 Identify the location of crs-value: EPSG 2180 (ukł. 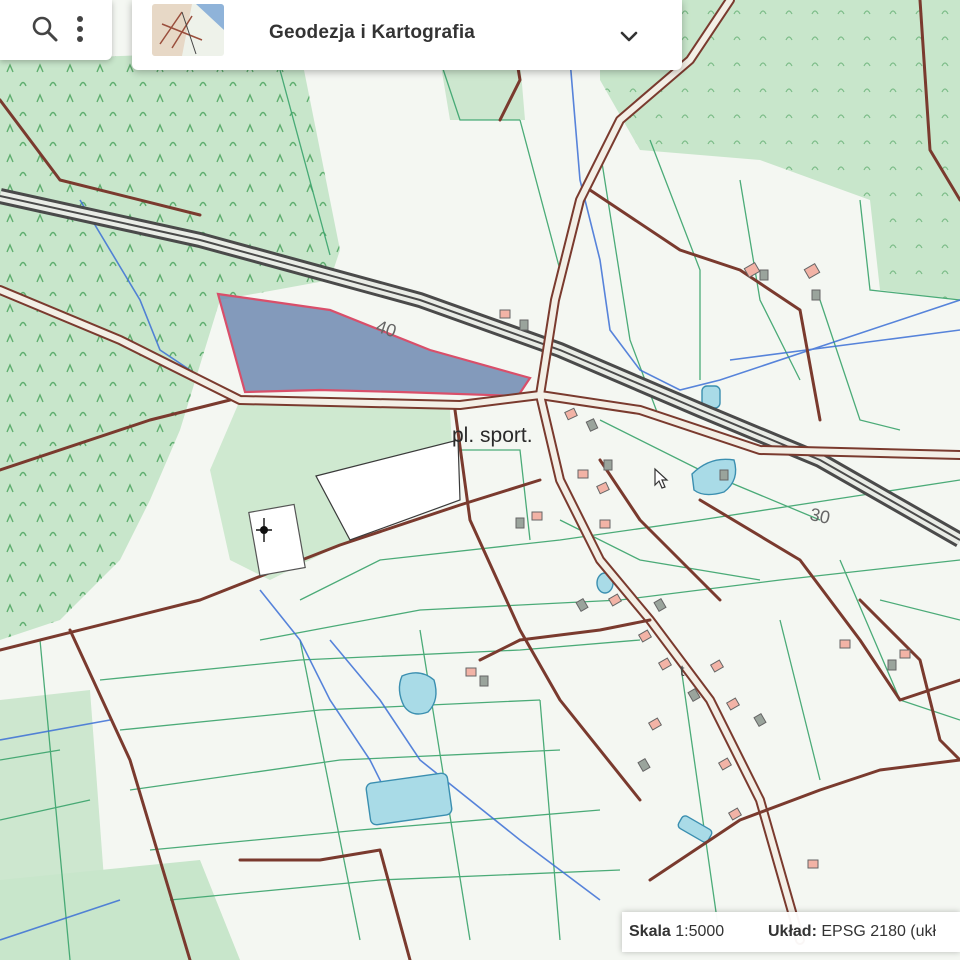
(878, 931).